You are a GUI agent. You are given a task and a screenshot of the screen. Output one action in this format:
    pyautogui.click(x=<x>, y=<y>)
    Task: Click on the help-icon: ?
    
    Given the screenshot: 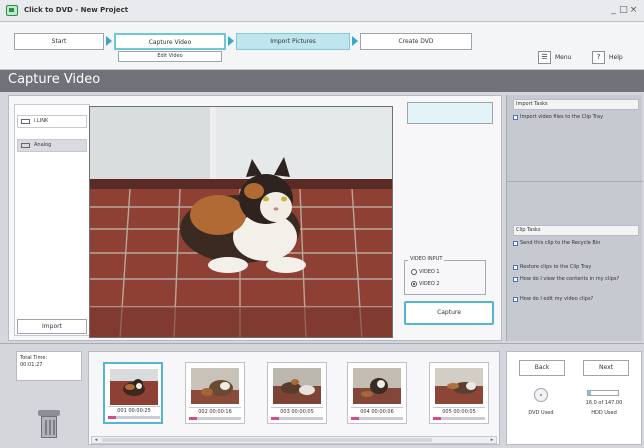 What is the action you would take?
    pyautogui.click(x=598, y=57)
    